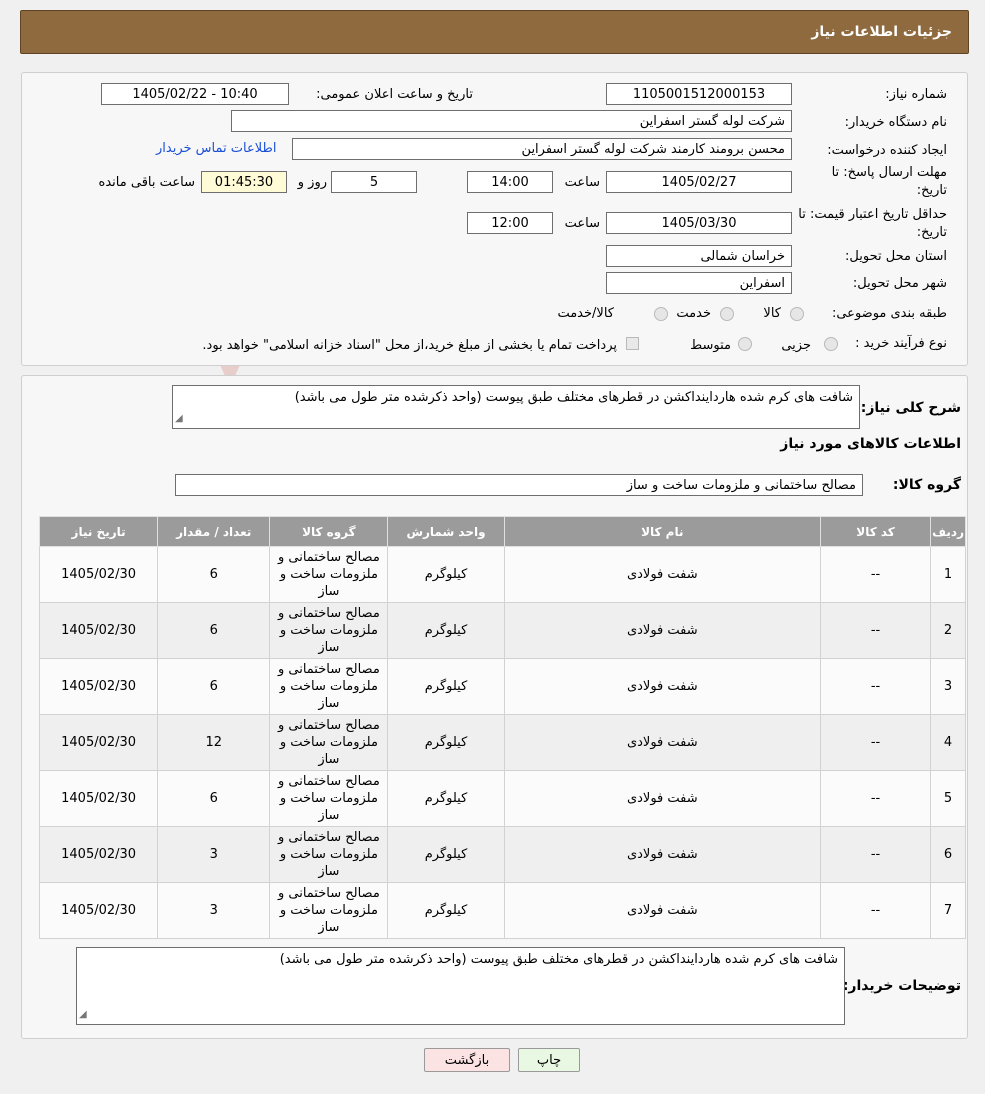 The height and width of the screenshot is (1094, 985). I want to click on treasury-checkbox, so click(632, 343).